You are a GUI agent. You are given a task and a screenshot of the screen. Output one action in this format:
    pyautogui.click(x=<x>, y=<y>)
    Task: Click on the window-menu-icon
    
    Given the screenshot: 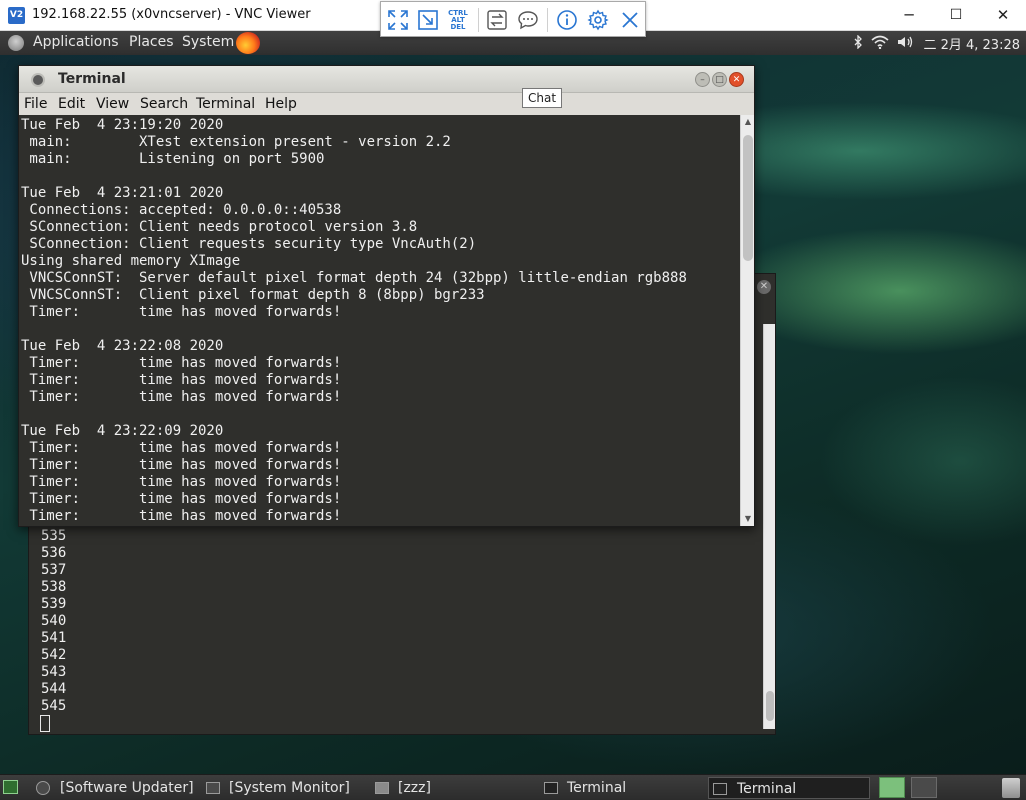 What is the action you would take?
    pyautogui.click(x=38, y=80)
    